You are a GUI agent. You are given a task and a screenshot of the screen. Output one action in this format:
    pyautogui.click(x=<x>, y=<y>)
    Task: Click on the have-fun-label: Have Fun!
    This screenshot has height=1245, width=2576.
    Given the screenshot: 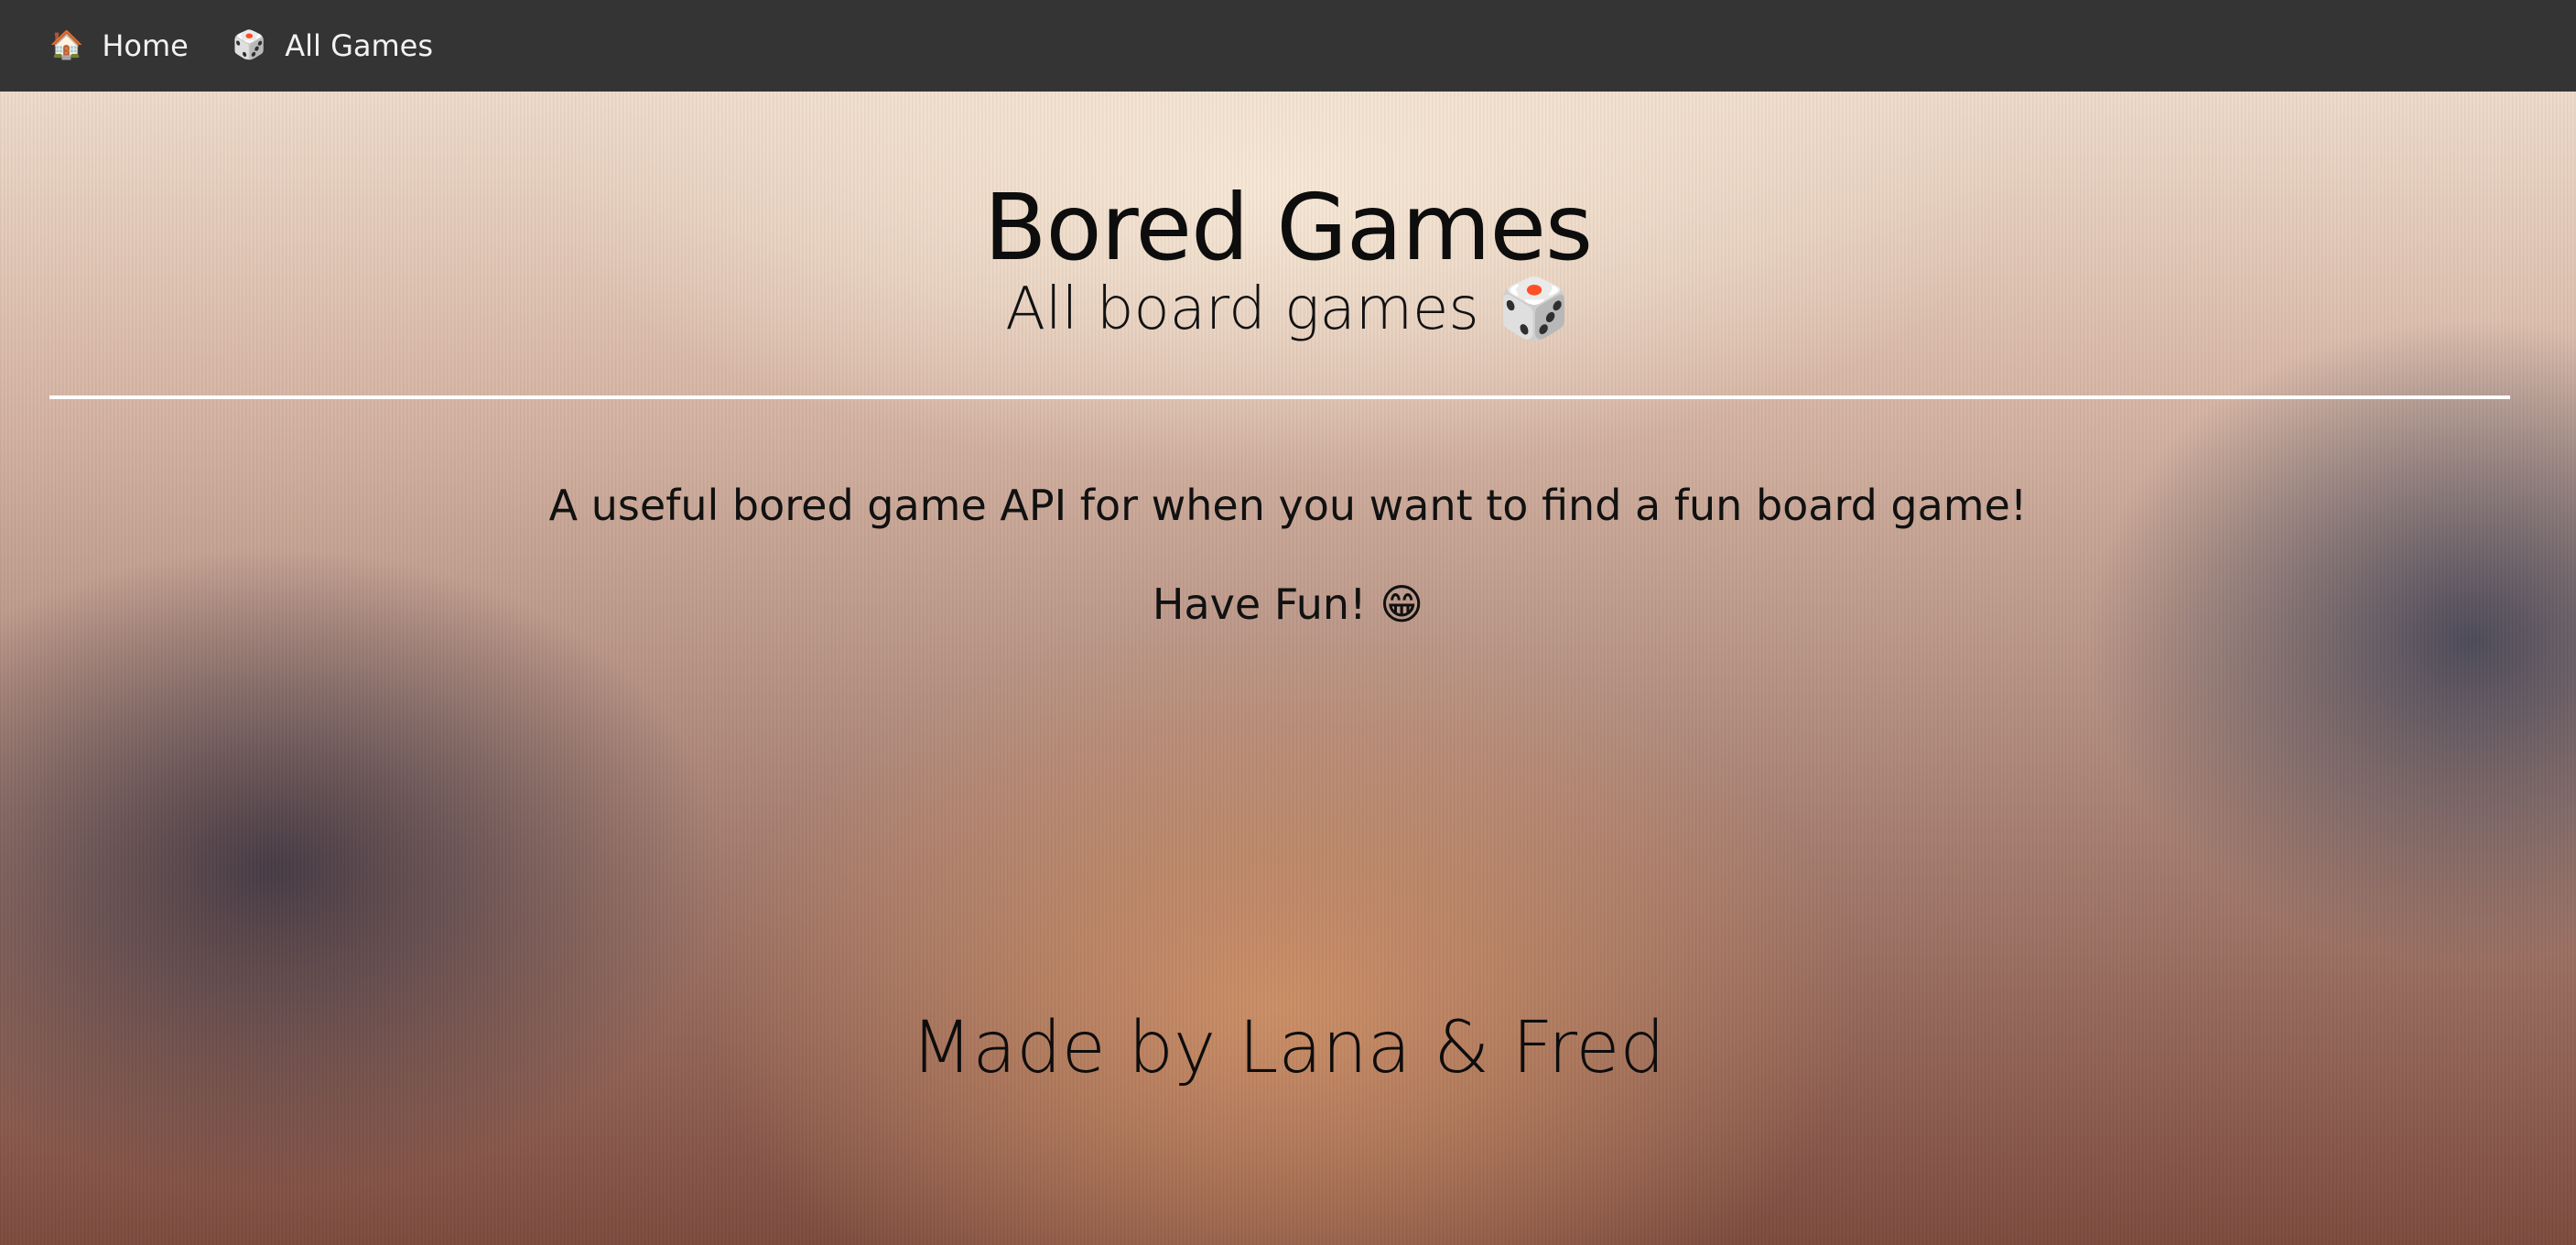 What is the action you would take?
    pyautogui.click(x=1259, y=604)
    